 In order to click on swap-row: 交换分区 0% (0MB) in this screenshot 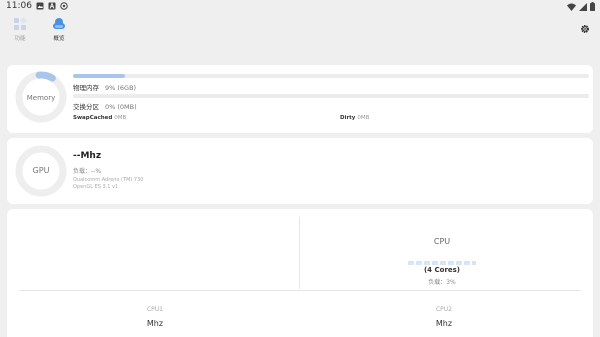, I will do `click(105, 106)`.